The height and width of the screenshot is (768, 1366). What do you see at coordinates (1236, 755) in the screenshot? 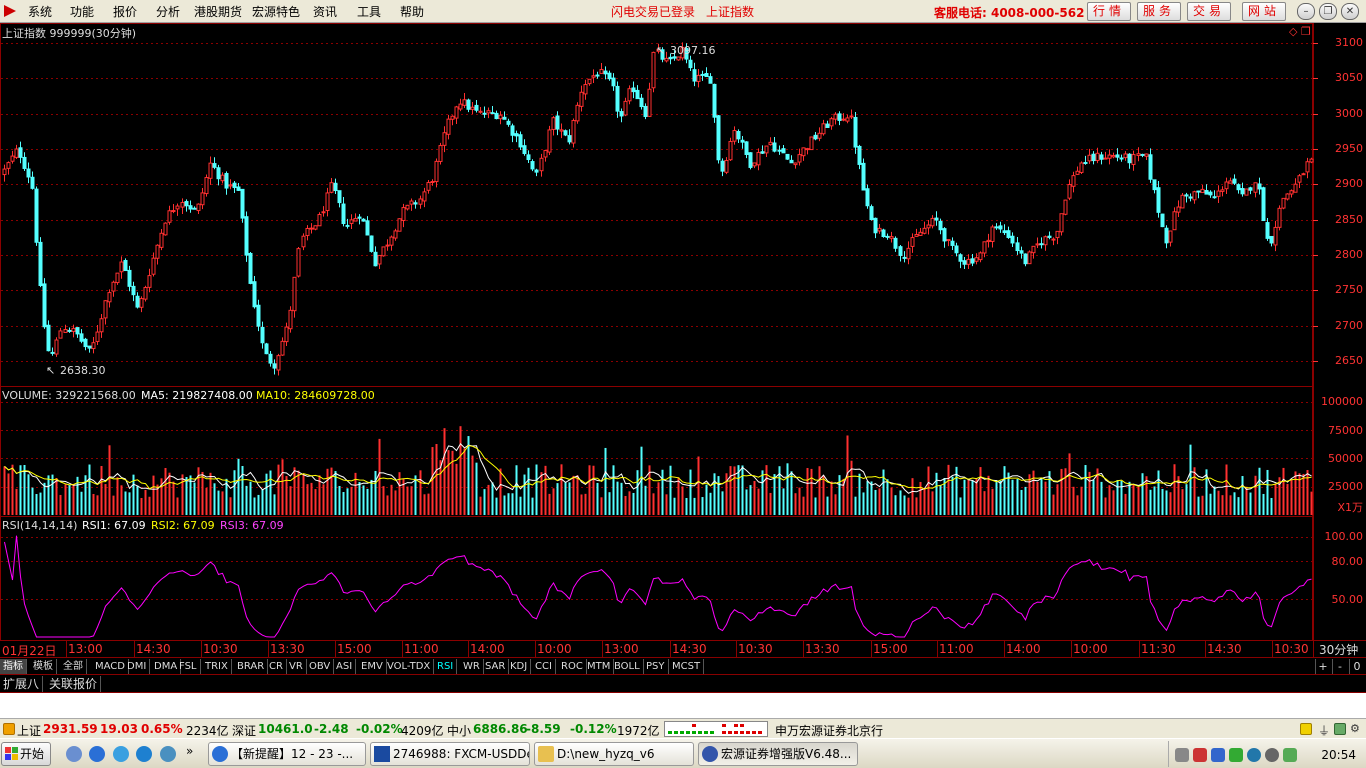
I see `security-icon` at bounding box center [1236, 755].